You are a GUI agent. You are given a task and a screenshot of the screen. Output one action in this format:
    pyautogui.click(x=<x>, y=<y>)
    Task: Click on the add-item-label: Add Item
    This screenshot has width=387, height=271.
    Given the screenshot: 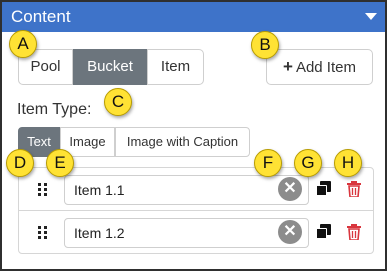 What is the action you would take?
    pyautogui.click(x=325, y=67)
    